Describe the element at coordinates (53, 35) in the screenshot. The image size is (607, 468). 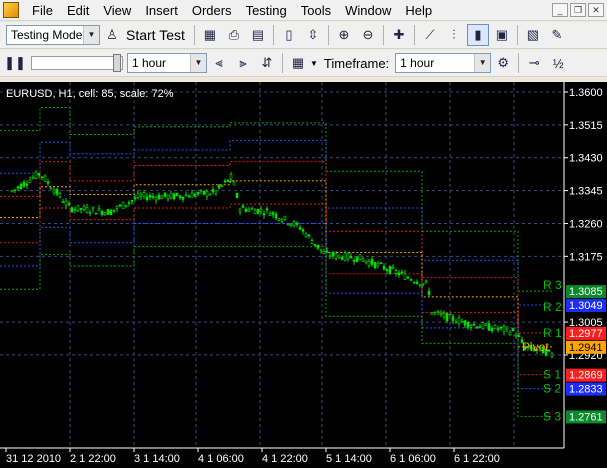
I see `mode-select: Testing Mode ▼` at that location.